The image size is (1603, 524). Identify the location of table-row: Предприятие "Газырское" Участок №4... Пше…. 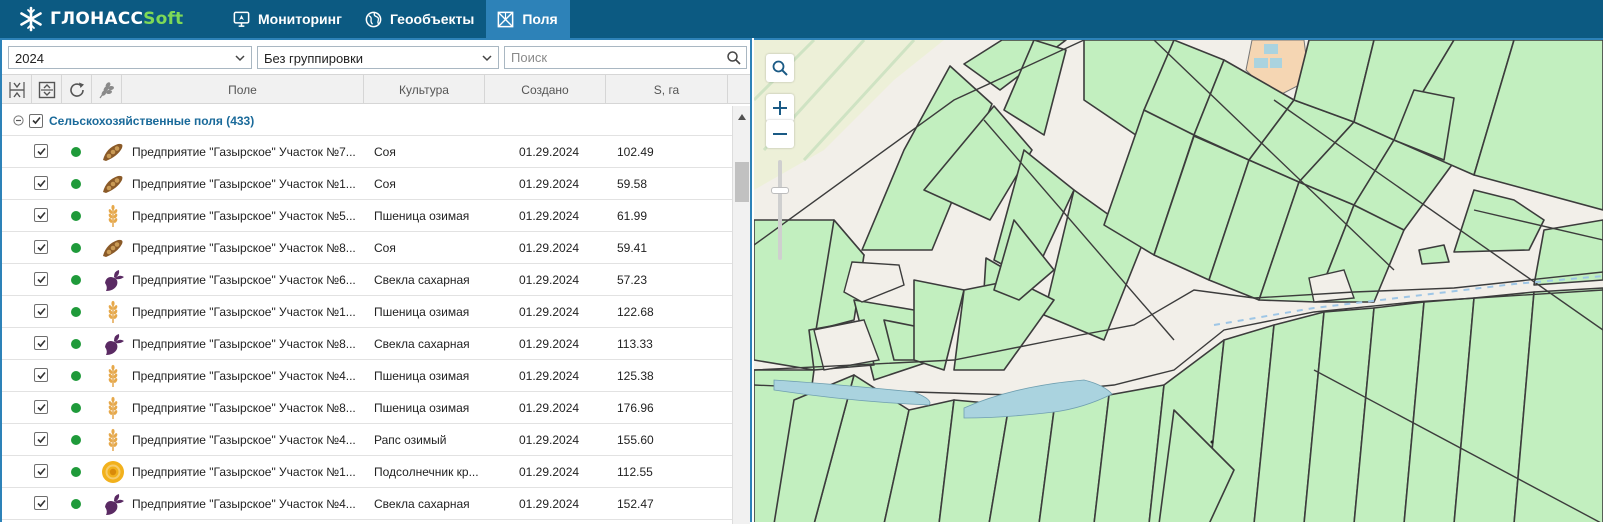
(367, 376).